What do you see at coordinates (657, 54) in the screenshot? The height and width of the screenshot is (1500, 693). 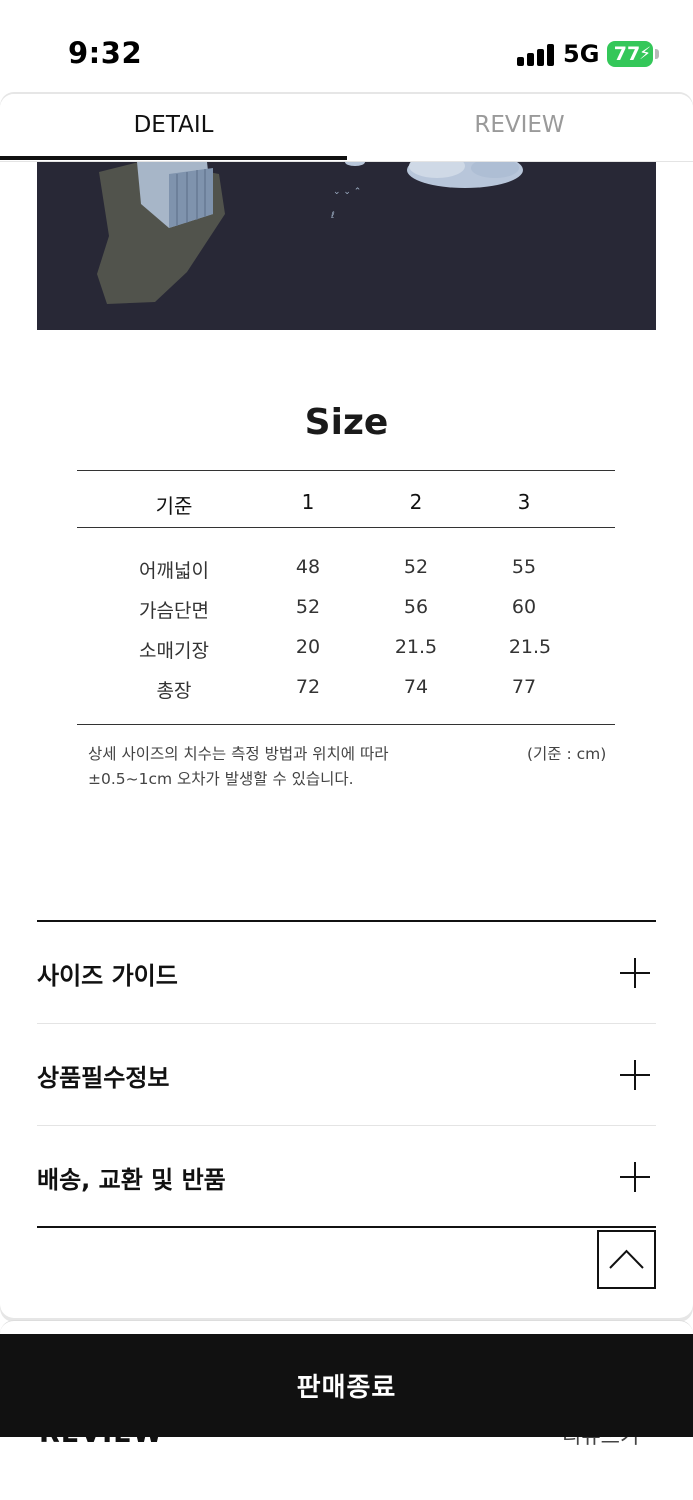 I see `battery-cap` at bounding box center [657, 54].